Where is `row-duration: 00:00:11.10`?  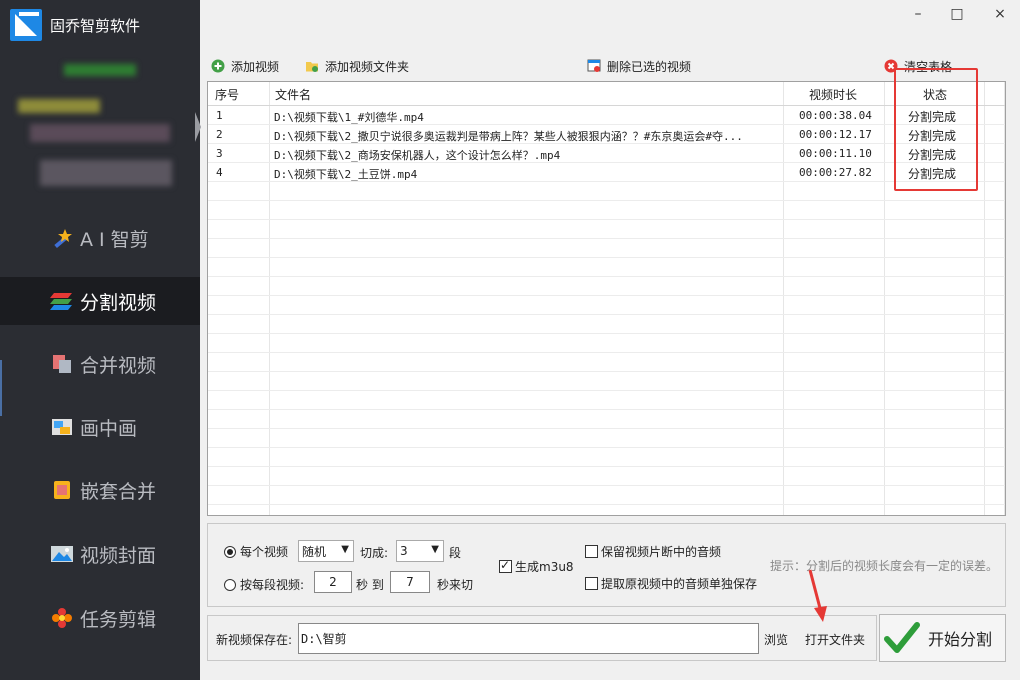 row-duration: 00:00:11.10 is located at coordinates (835, 153).